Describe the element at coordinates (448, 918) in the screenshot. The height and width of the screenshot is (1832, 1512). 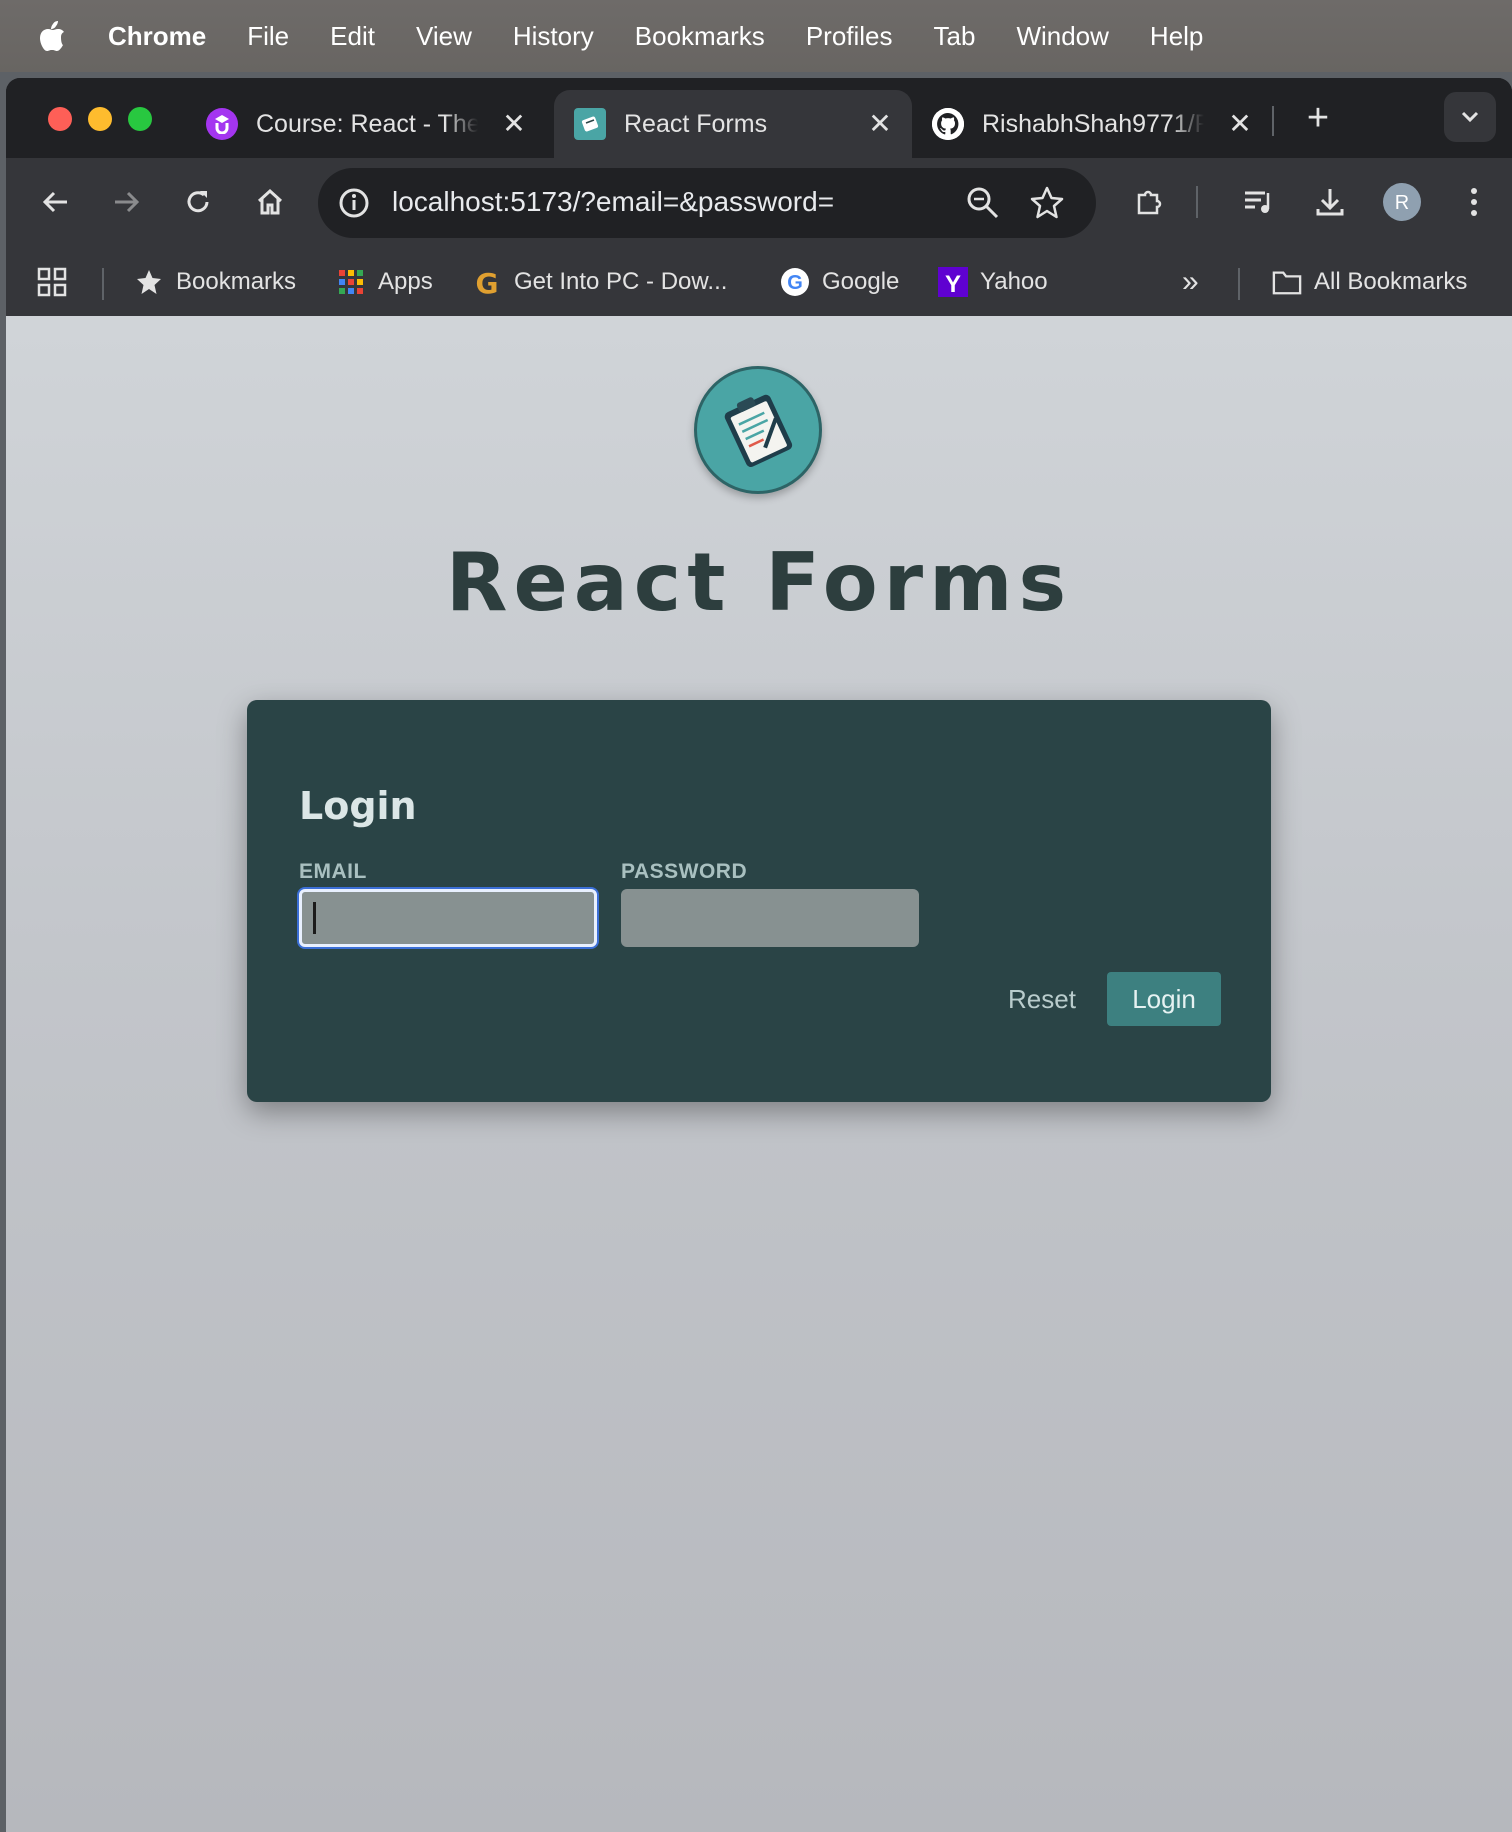
I see `email-input` at that location.